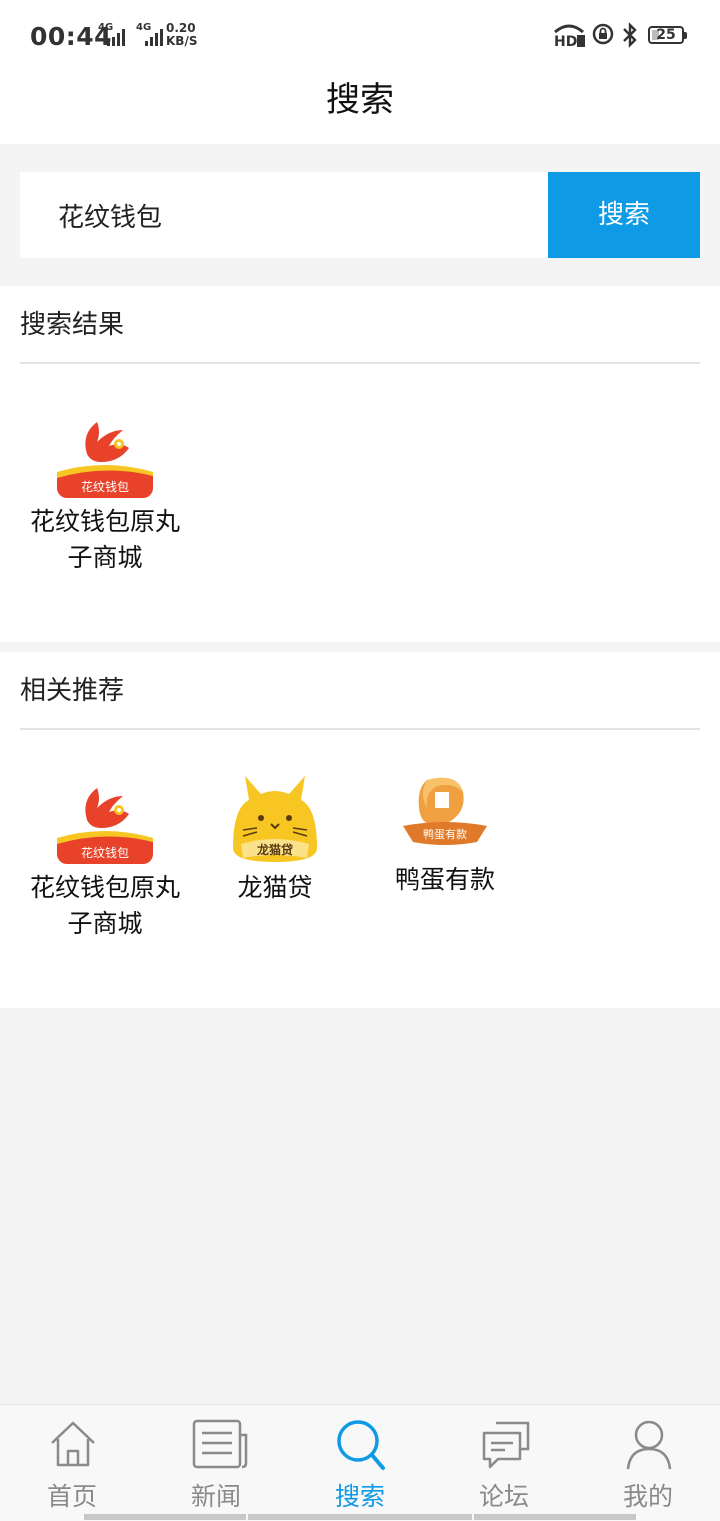  I want to click on tab-label: 搜索, so click(359, 1496).